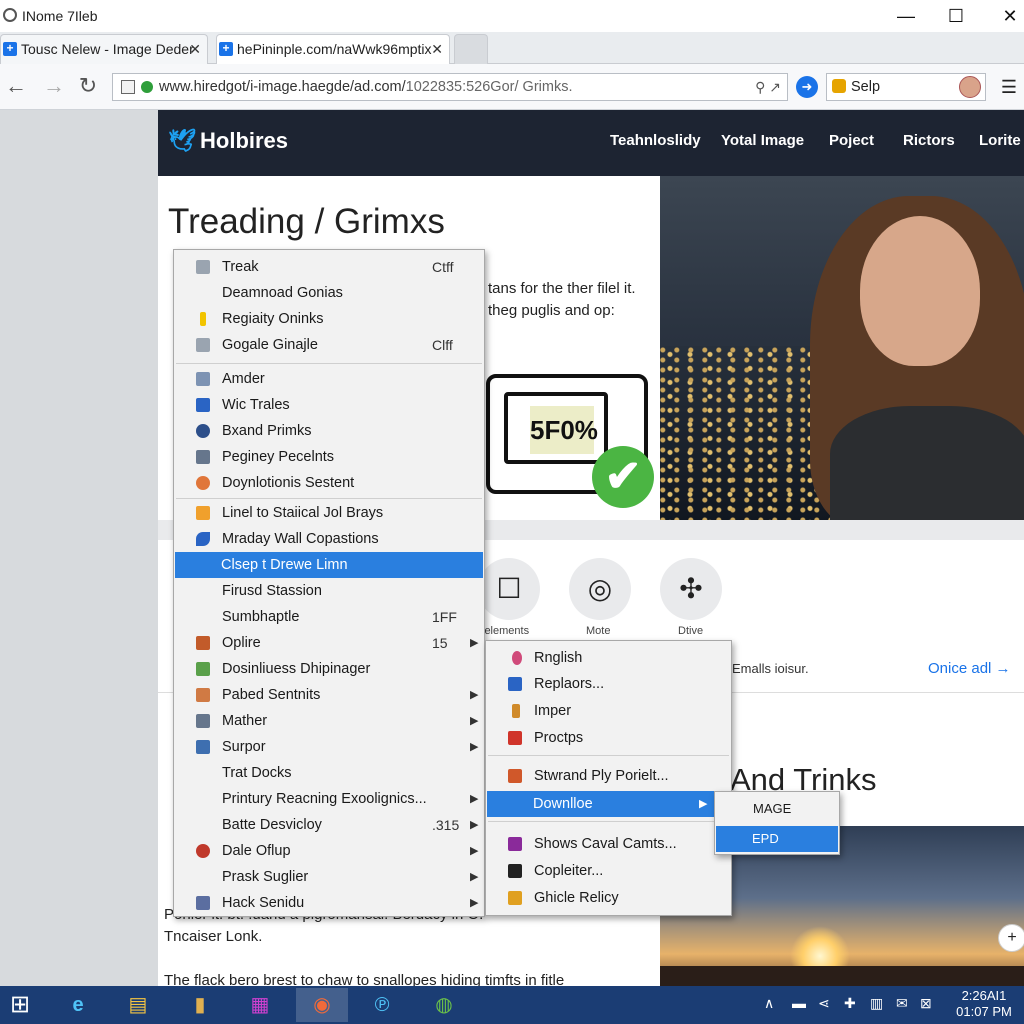 This screenshot has width=1024, height=1024. I want to click on clock: 2:26AI1 01:07 PM, so click(984, 1004).